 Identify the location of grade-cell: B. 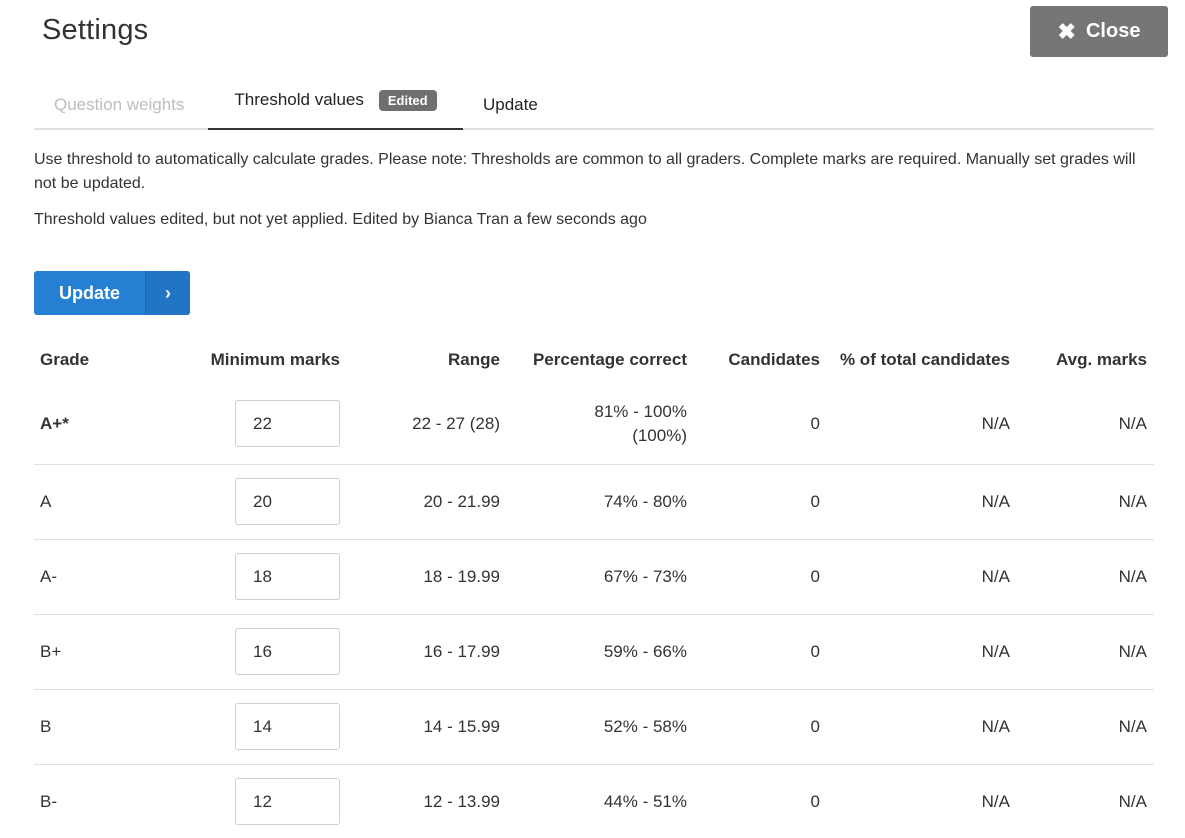
(109, 727).